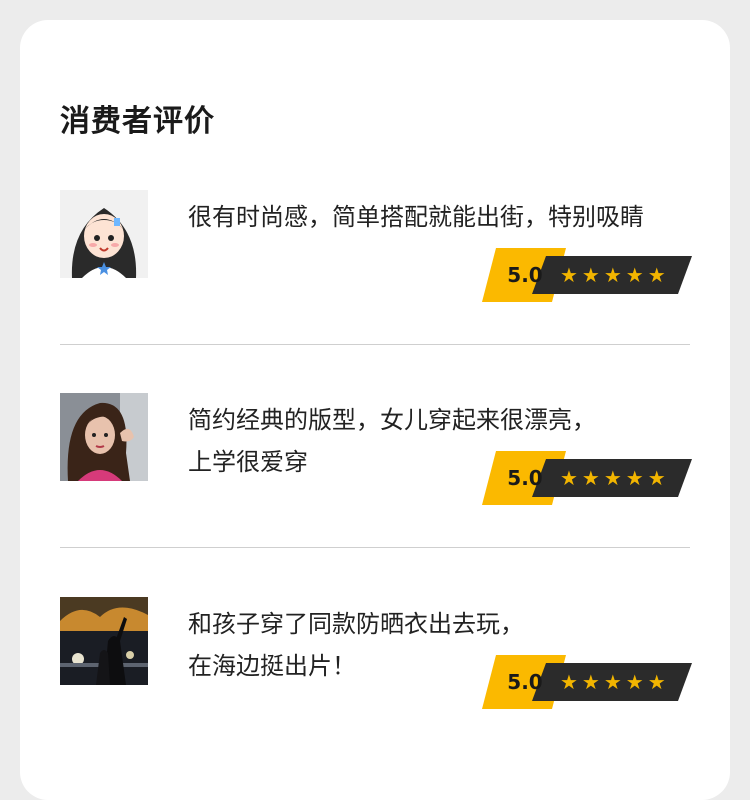 This screenshot has height=800, width=750. Describe the element at coordinates (104, 234) in the screenshot. I see `cartoon-girl-avatar` at that location.